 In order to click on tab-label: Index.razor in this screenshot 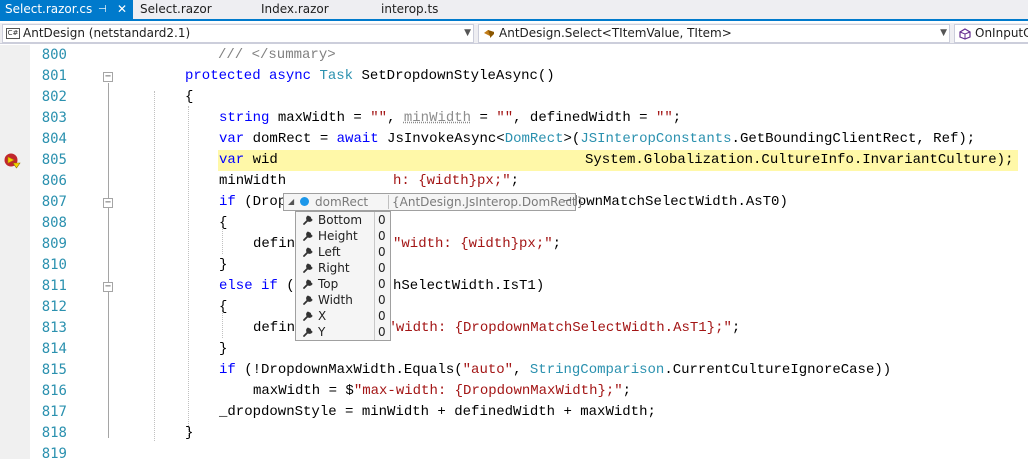, I will do `click(295, 9)`.